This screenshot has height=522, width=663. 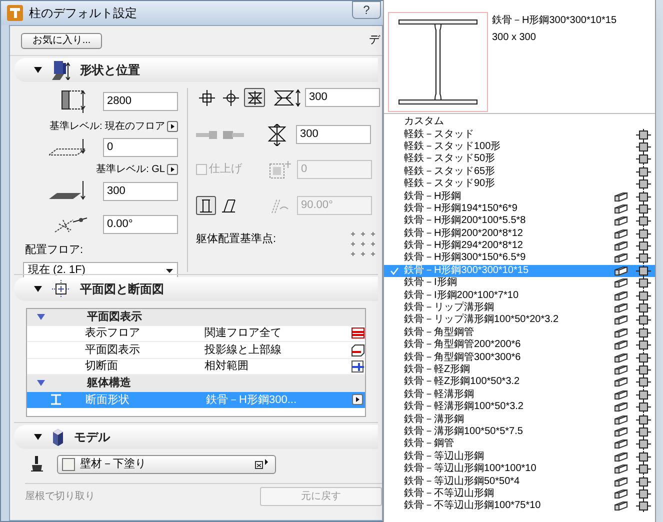 I want to click on help-button: ?, so click(x=366, y=10).